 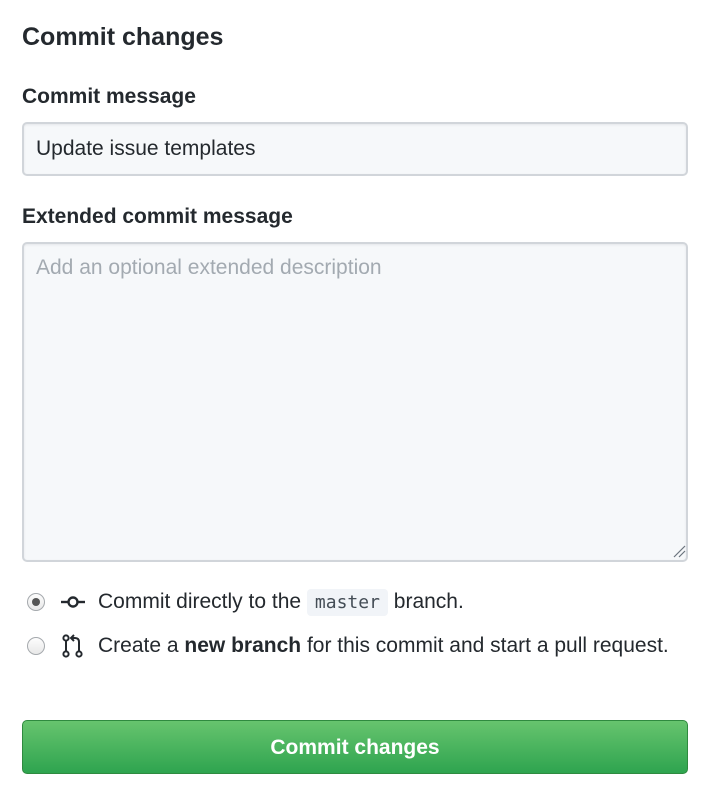 I want to click on extended-message-label: Extended commit message, so click(x=157, y=216).